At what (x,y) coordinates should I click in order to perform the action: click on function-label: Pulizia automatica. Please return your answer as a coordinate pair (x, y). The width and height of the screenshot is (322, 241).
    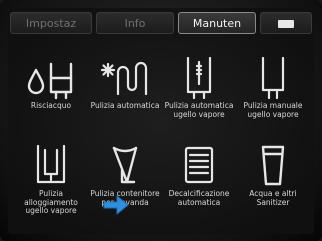
    Looking at the image, I should click on (125, 105).